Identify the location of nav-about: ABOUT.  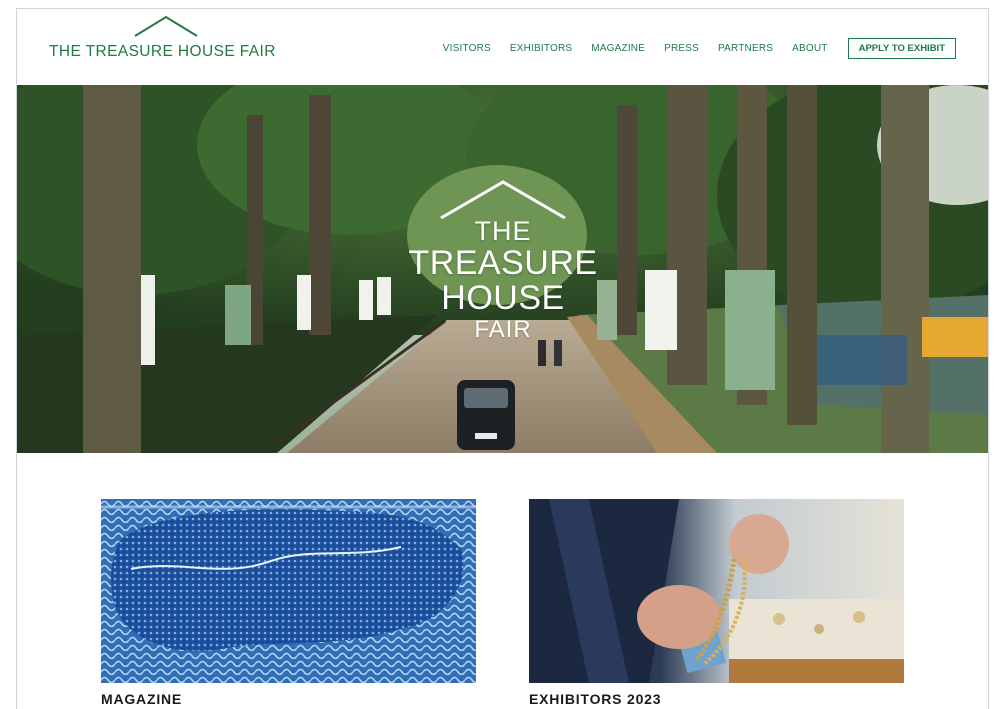
(809, 48).